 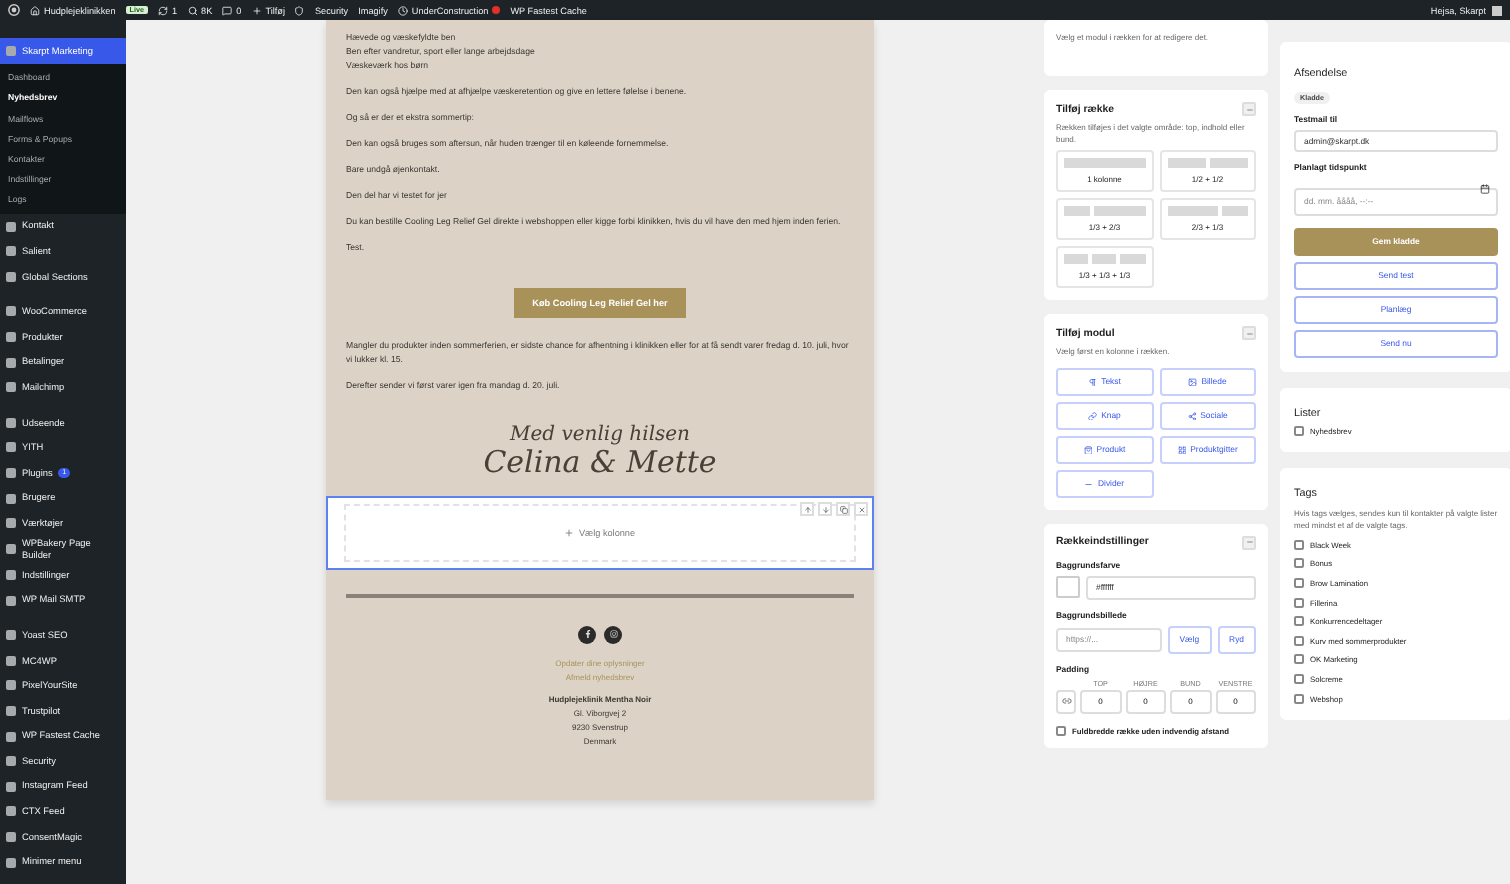 What do you see at coordinates (600, 462) in the screenshot?
I see `signature-names: Celina & Mette` at bounding box center [600, 462].